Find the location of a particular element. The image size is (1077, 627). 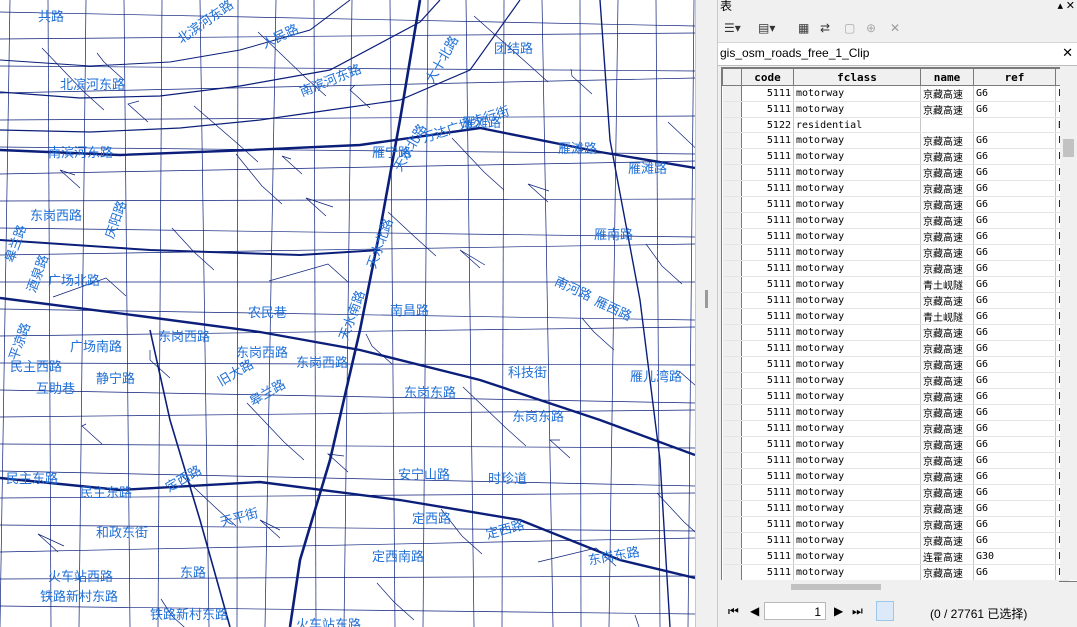

column-header-name: name is located at coordinates (947, 77).